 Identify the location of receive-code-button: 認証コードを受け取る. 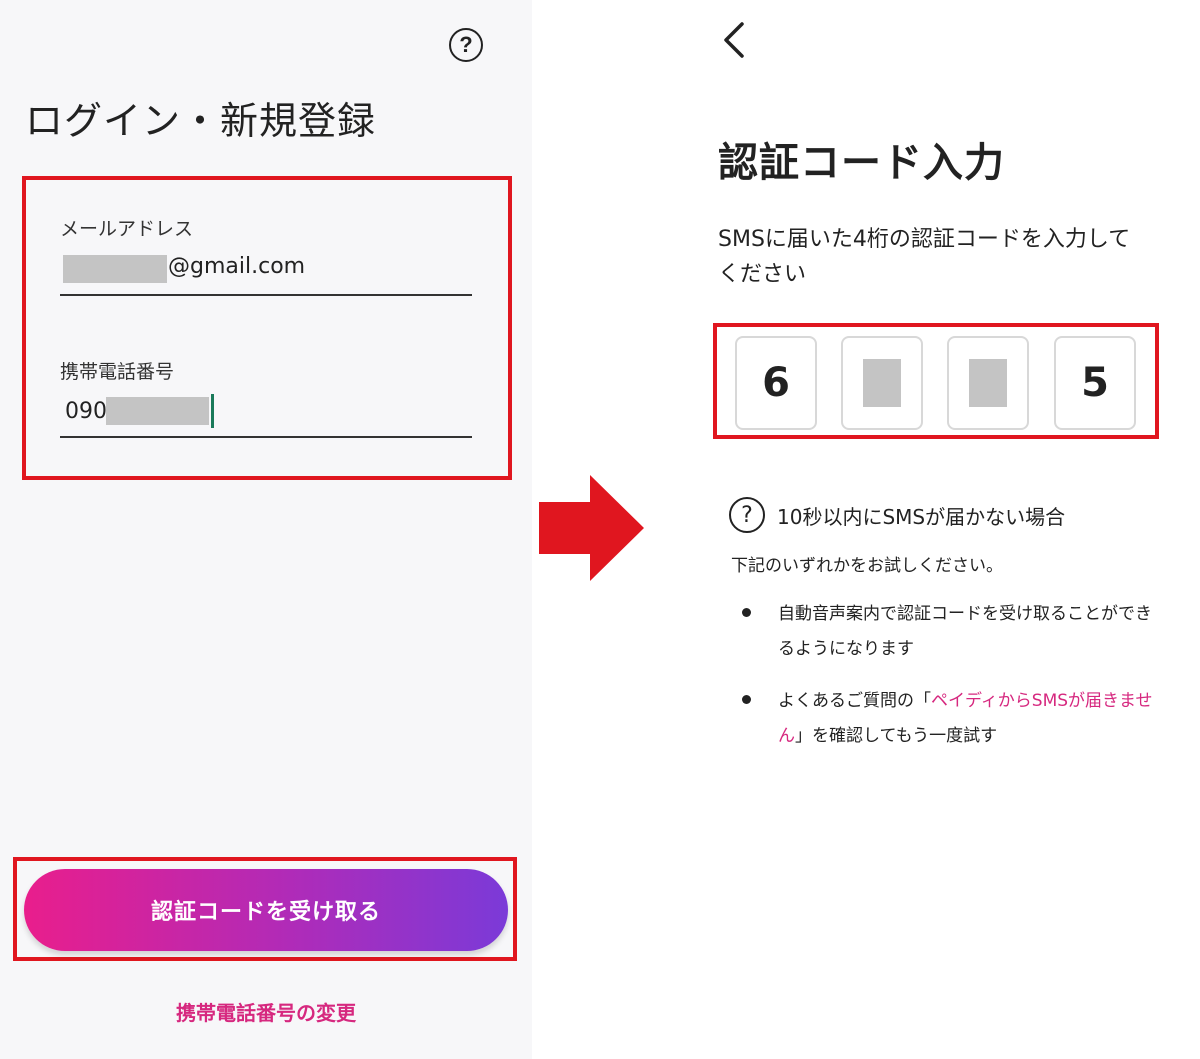
(266, 910).